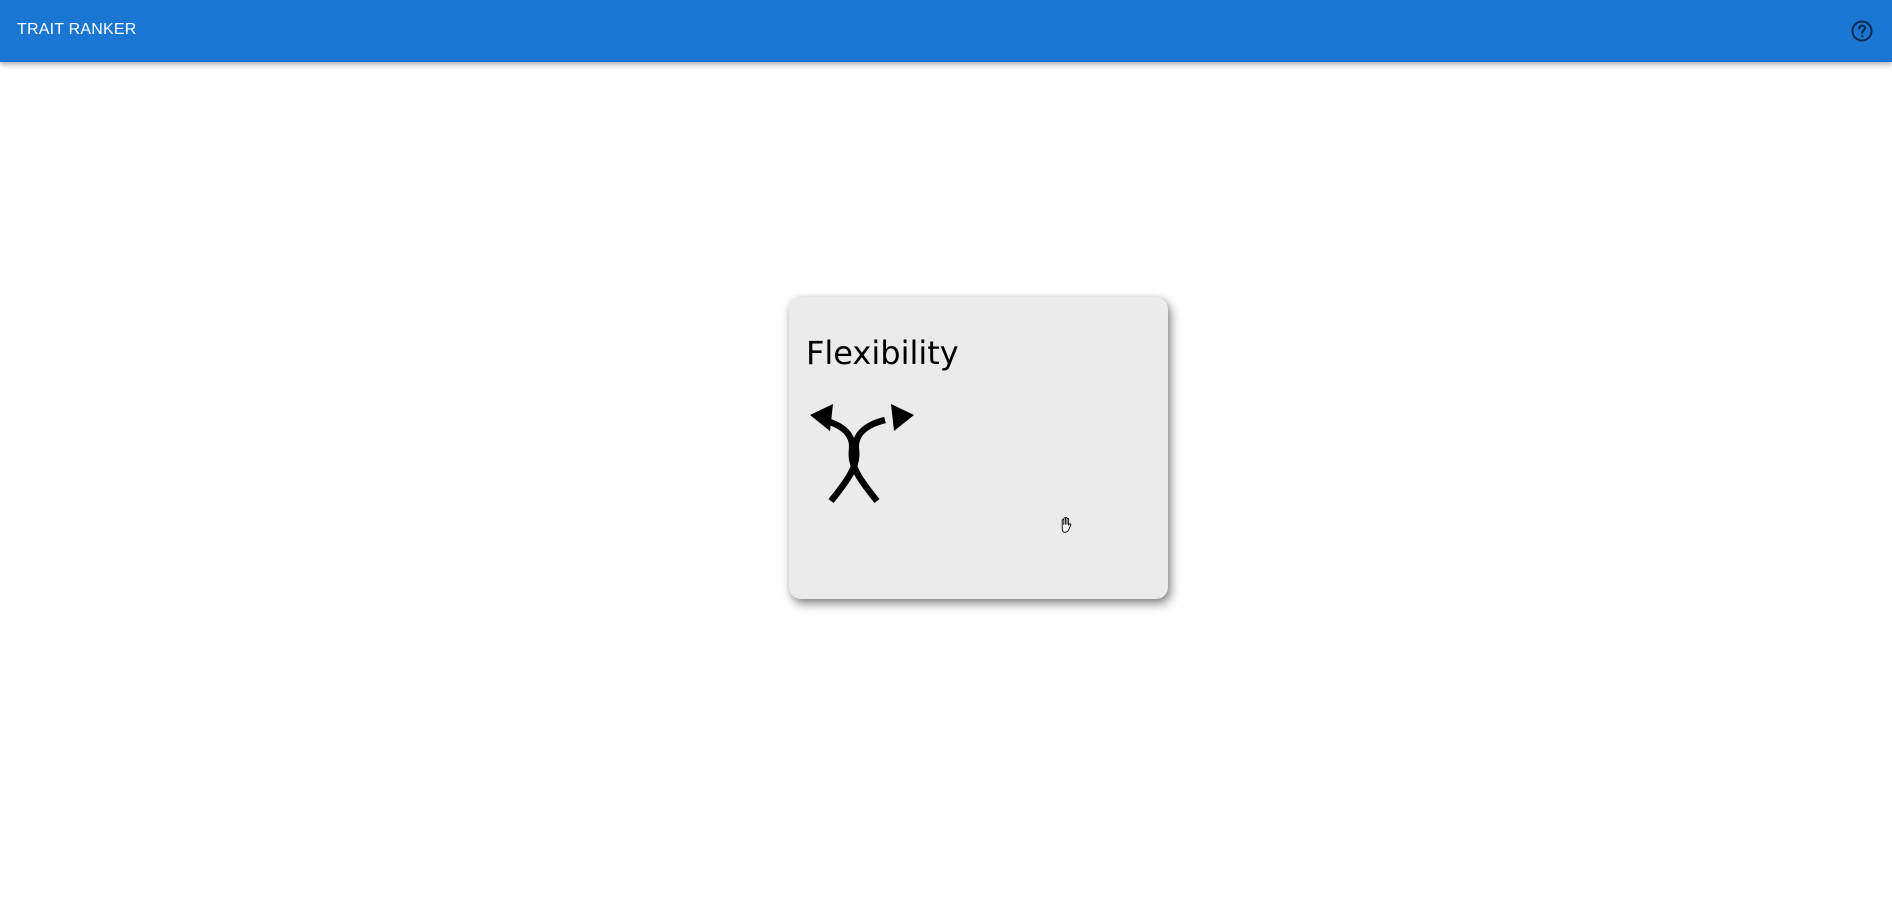  What do you see at coordinates (862, 454) in the screenshot?
I see `diverging-arrows-icon` at bounding box center [862, 454].